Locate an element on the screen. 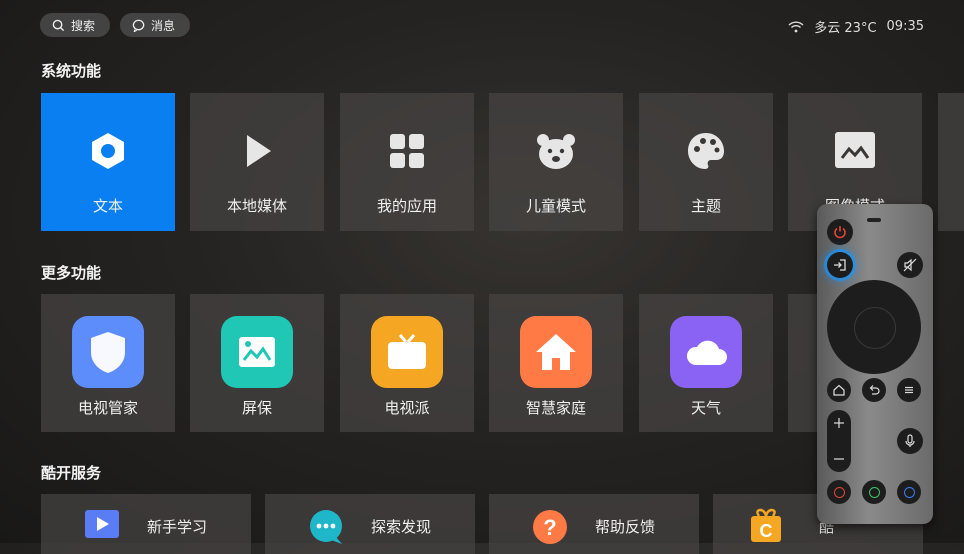  blue-button is located at coordinates (909, 492).